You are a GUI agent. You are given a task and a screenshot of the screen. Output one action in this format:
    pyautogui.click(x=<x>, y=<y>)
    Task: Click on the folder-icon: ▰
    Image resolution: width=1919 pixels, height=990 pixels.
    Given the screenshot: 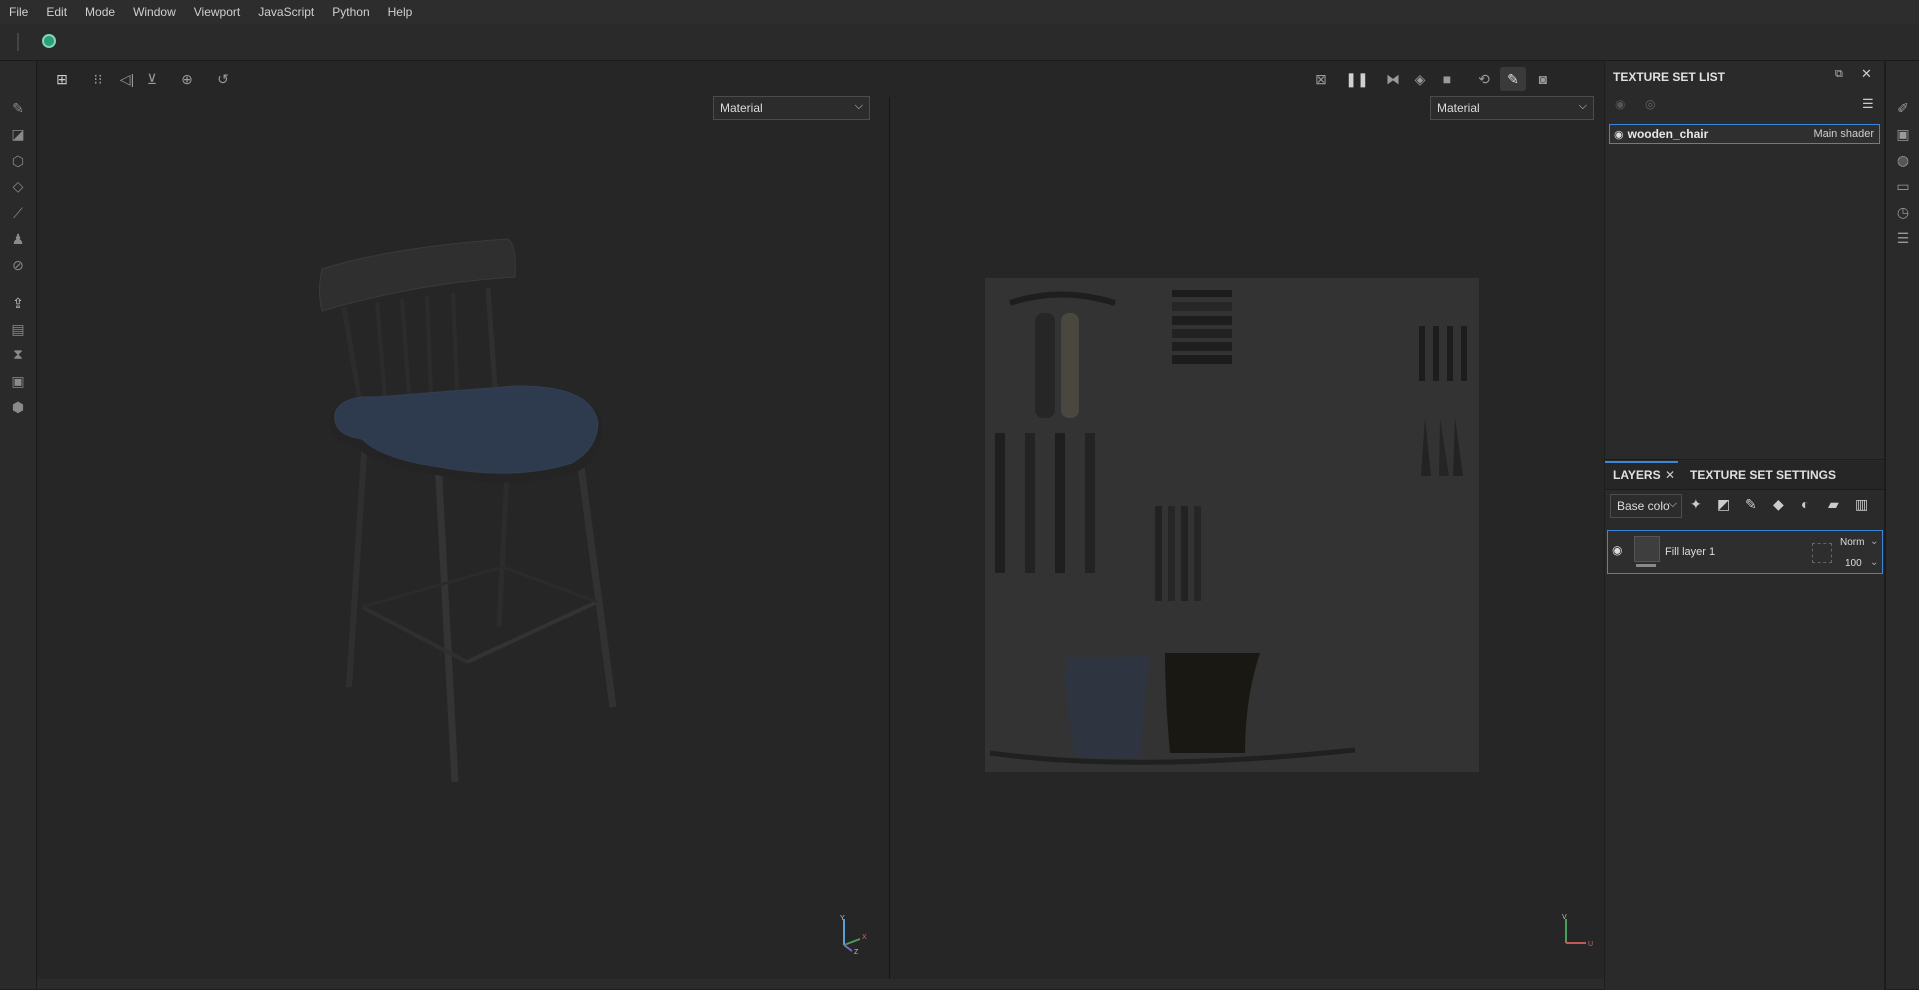 What is the action you would take?
    pyautogui.click(x=1833, y=504)
    